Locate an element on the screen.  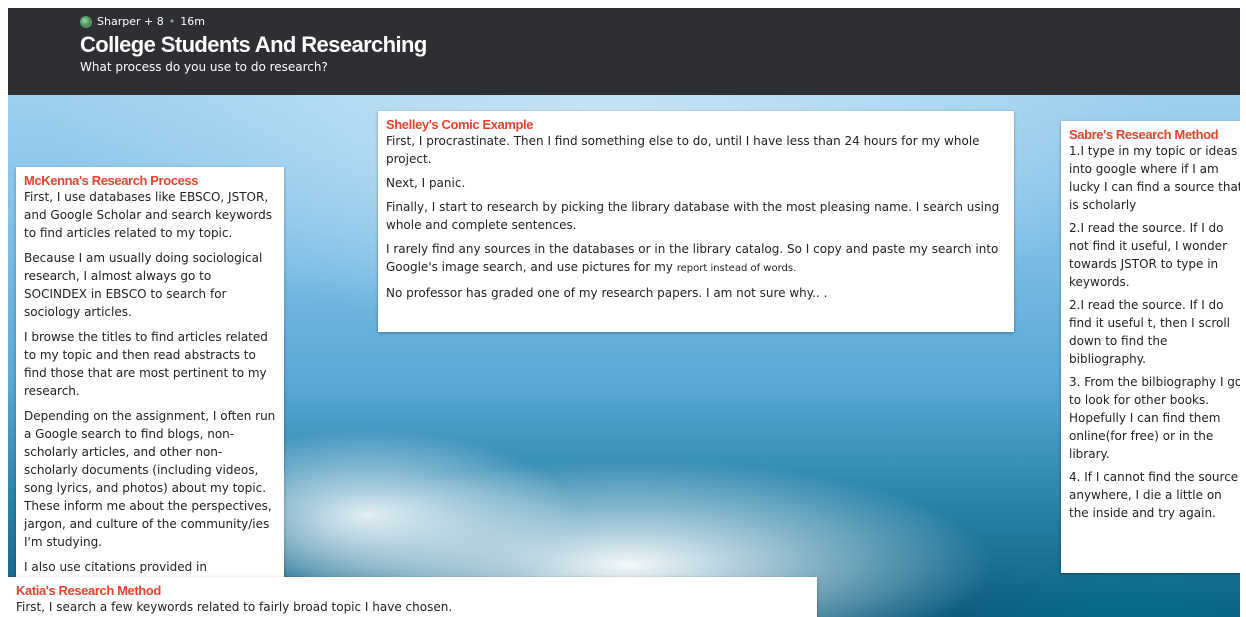
author-name: Sharper + 8 is located at coordinates (130, 21).